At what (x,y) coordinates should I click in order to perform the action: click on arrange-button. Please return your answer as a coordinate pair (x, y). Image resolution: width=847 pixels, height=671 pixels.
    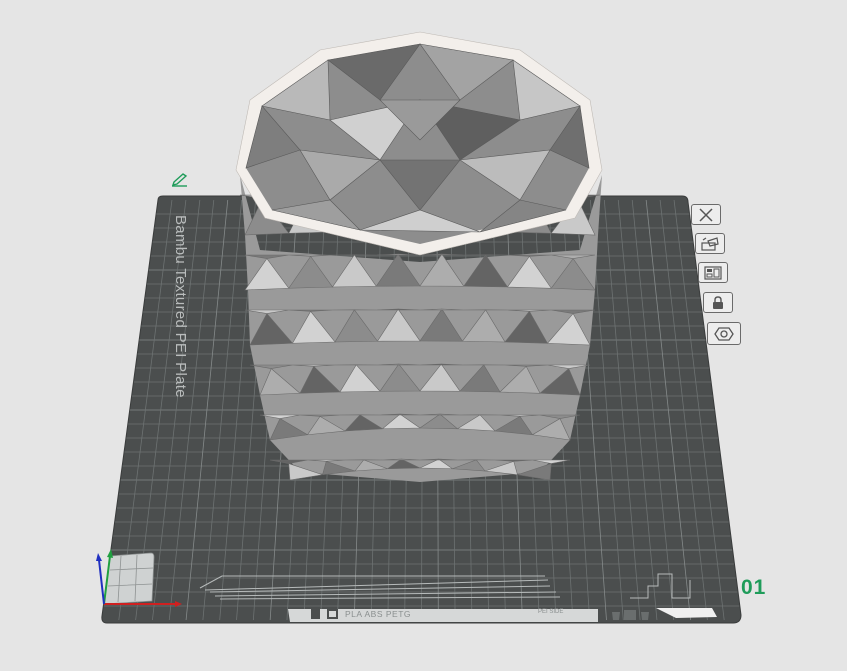
    Looking at the image, I should click on (713, 272).